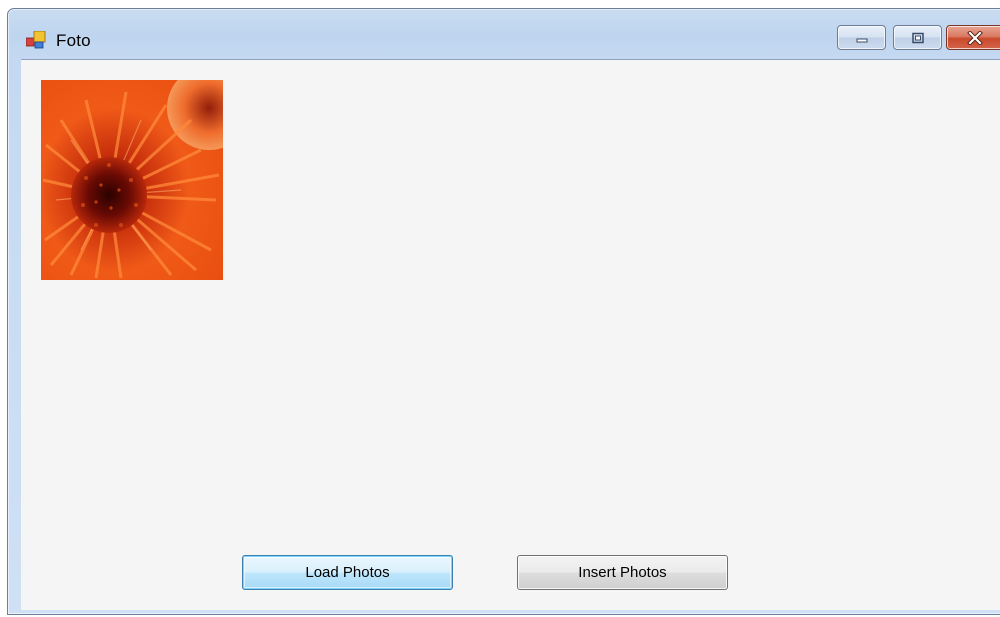 The width and height of the screenshot is (1000, 617). Describe the element at coordinates (504, 34) in the screenshot. I see `title-bar: Foto` at that location.